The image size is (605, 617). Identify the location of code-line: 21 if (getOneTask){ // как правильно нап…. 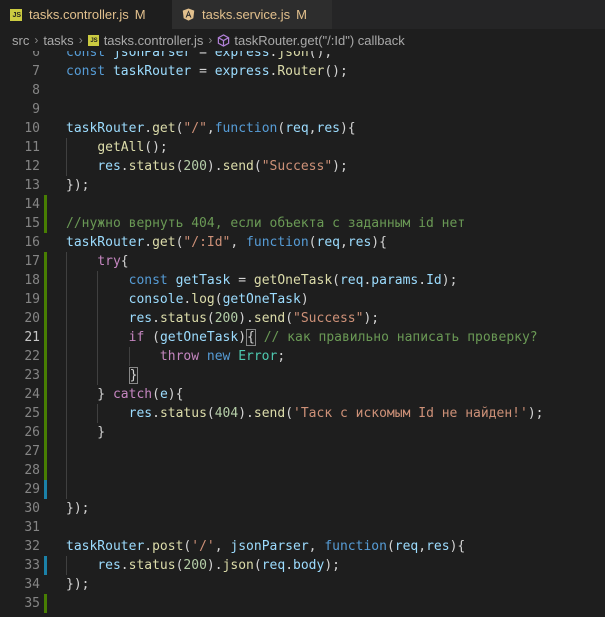
(302, 337).